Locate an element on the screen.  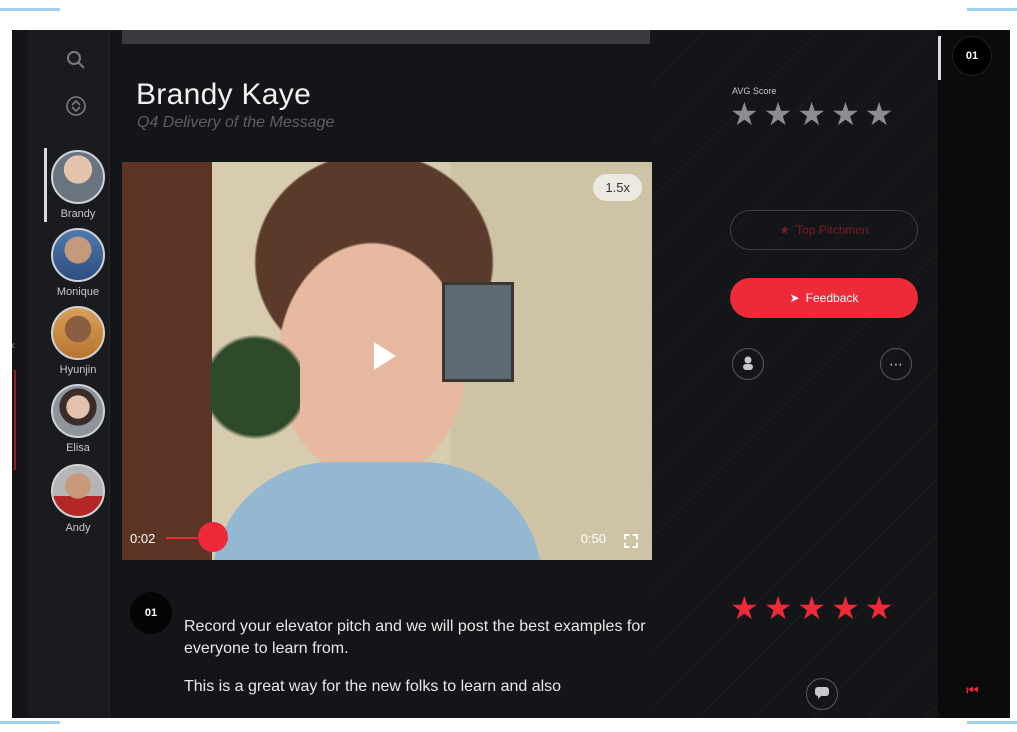
feedback-label: Feedback is located at coordinates (832, 298).